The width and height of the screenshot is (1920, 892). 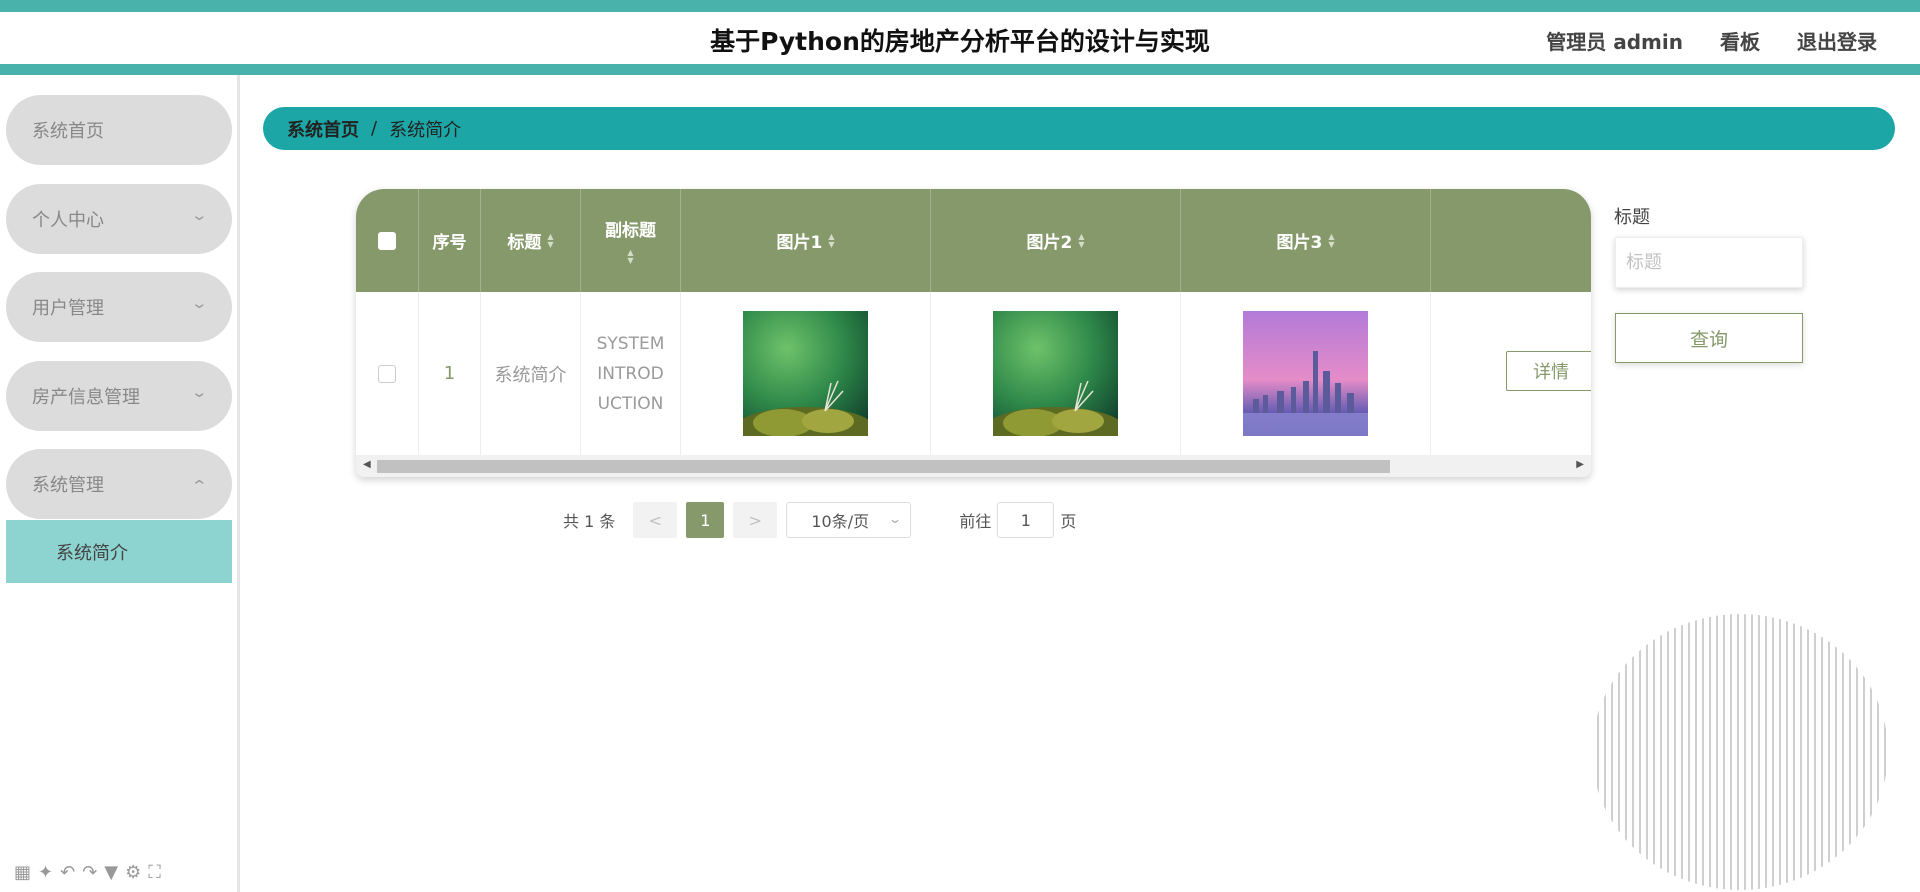 I want to click on cell-image3, so click(x=1306, y=373).